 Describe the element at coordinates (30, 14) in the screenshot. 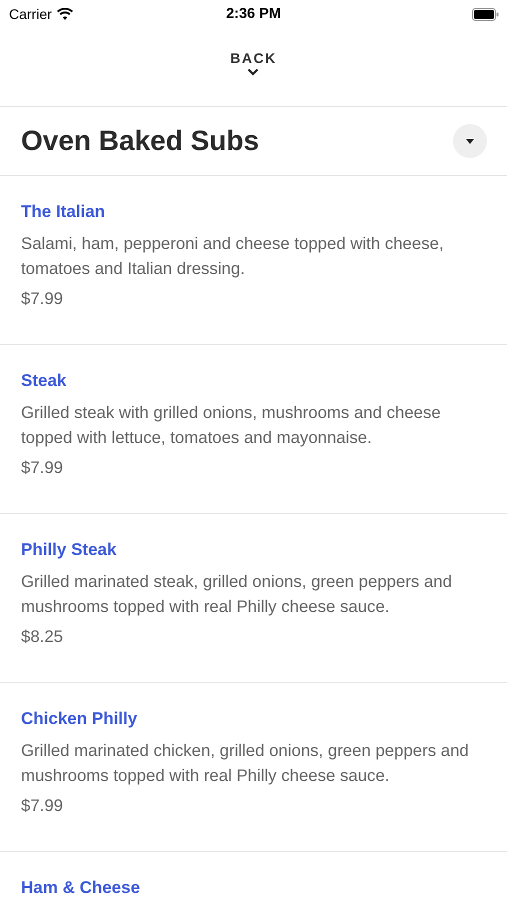

I see `carrier-name: Carrier` at that location.